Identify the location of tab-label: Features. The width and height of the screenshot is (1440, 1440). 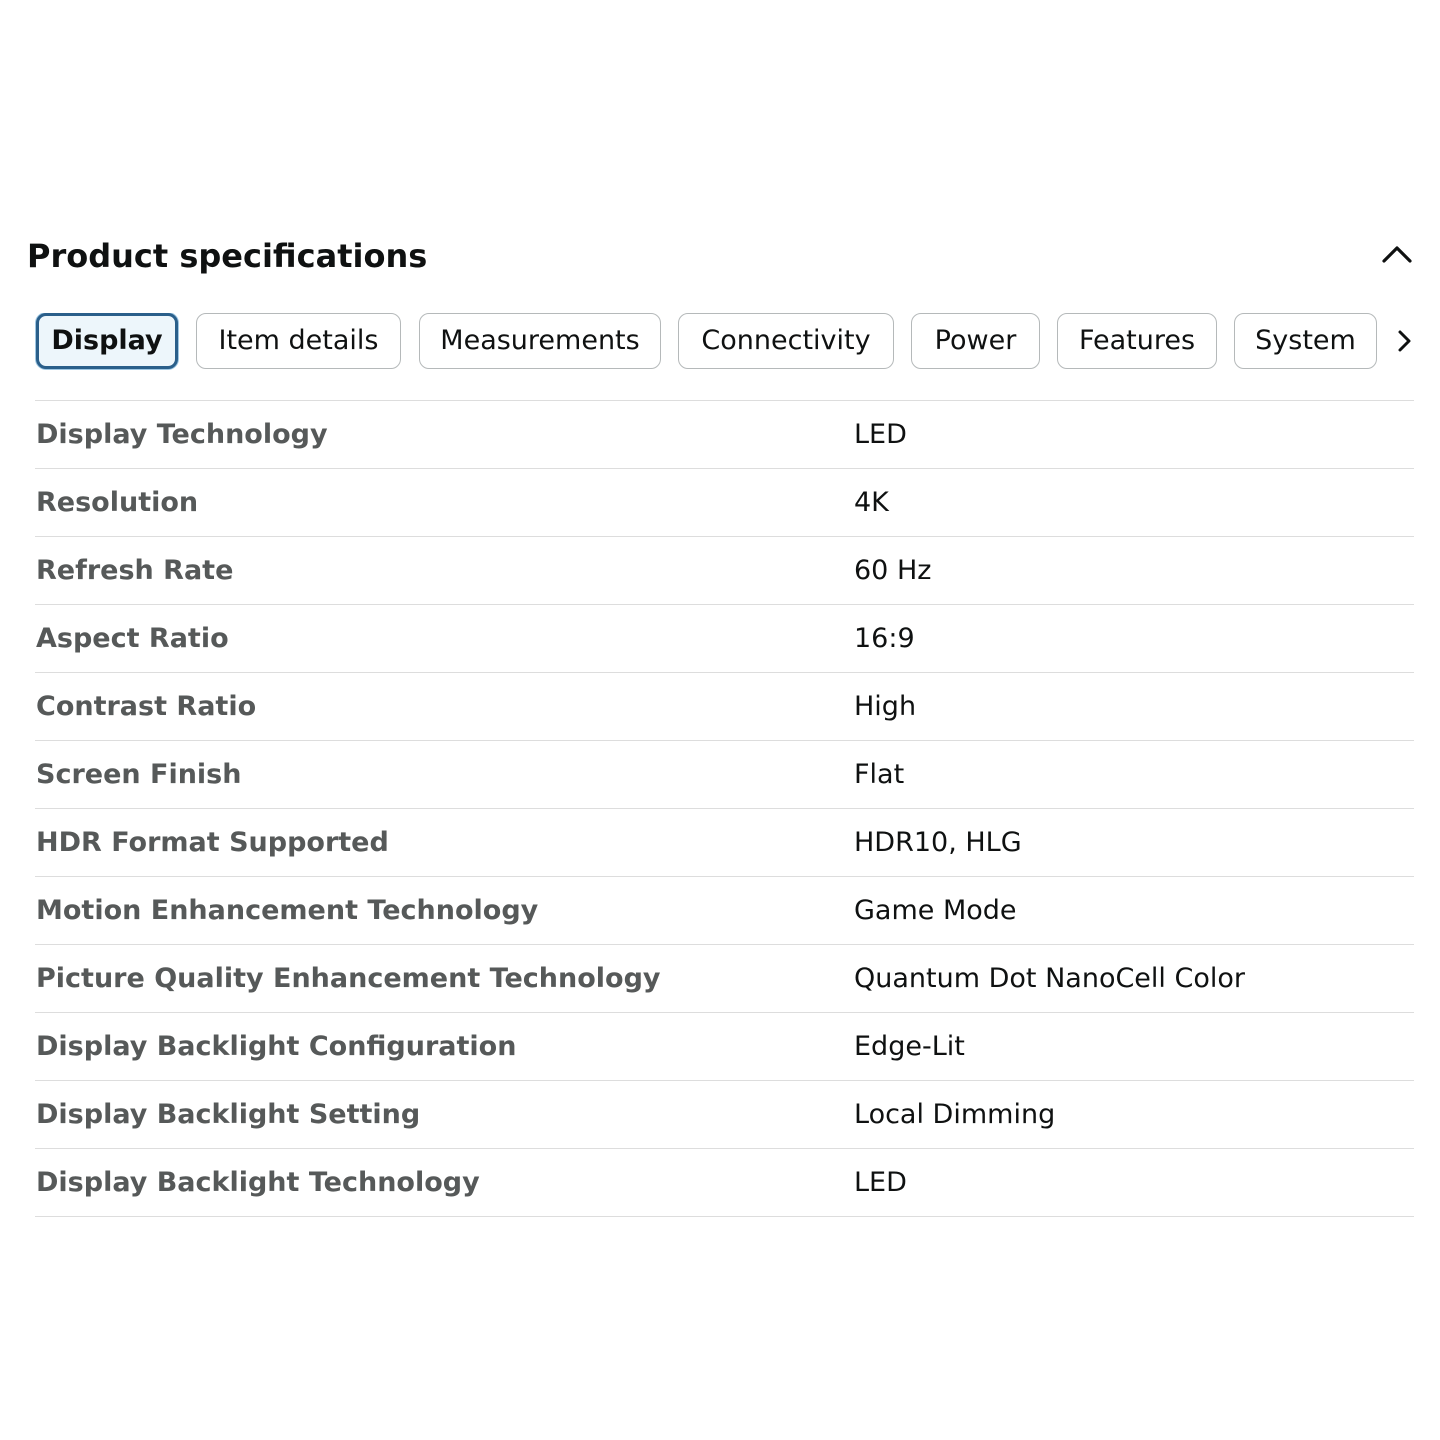
(1137, 340).